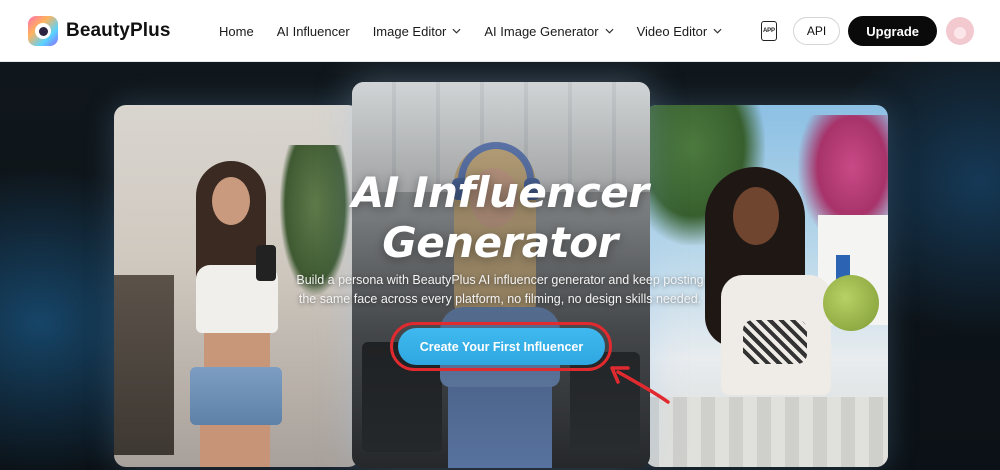 The image size is (1000, 470). Describe the element at coordinates (960, 31) in the screenshot. I see `user-avatar` at that location.